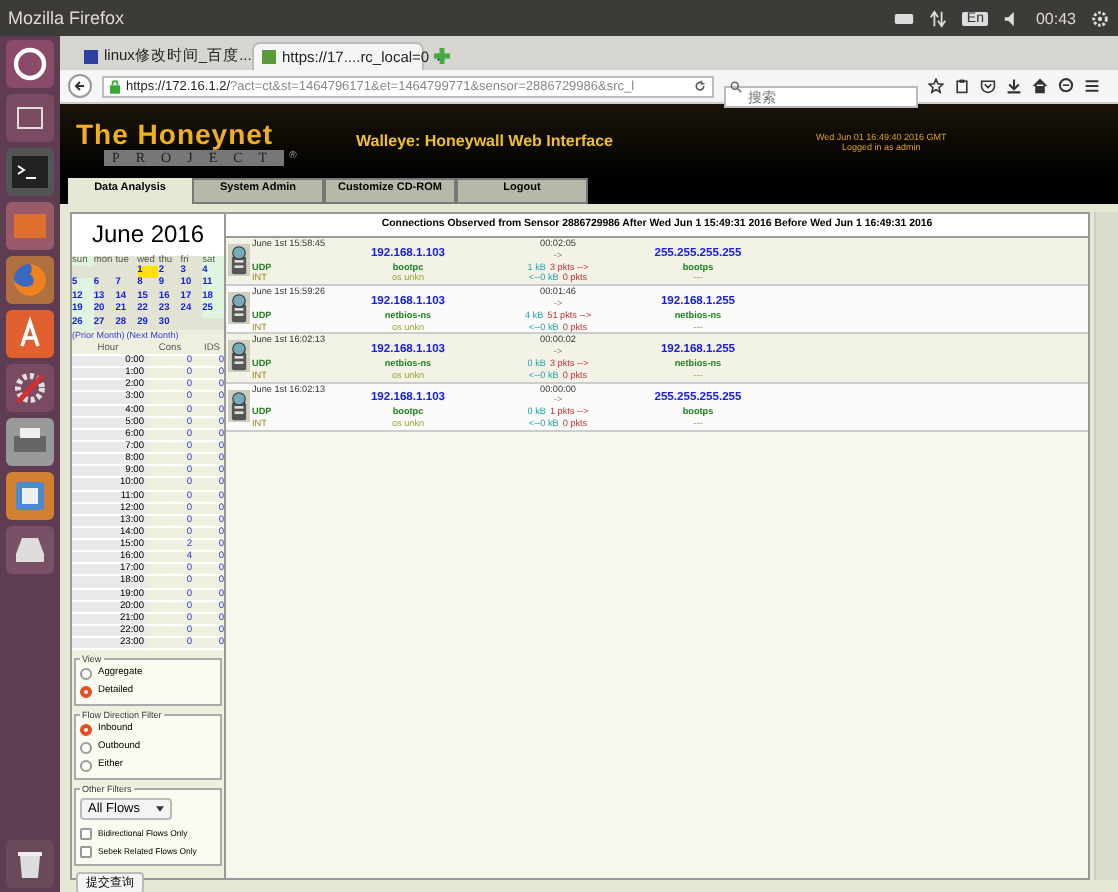 The height and width of the screenshot is (892, 1118). I want to click on close-icon, so click(440, 57).